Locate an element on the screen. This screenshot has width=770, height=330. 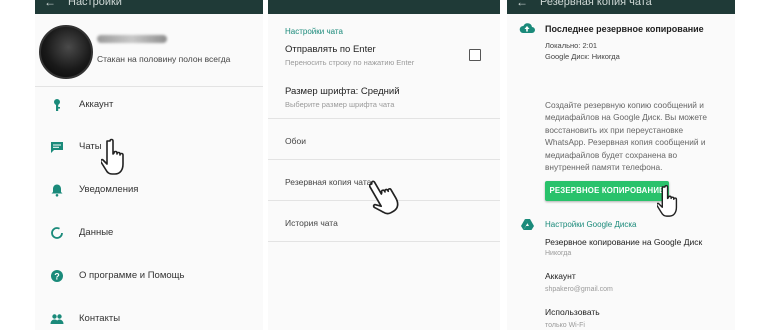
key-icon is located at coordinates (57, 105).